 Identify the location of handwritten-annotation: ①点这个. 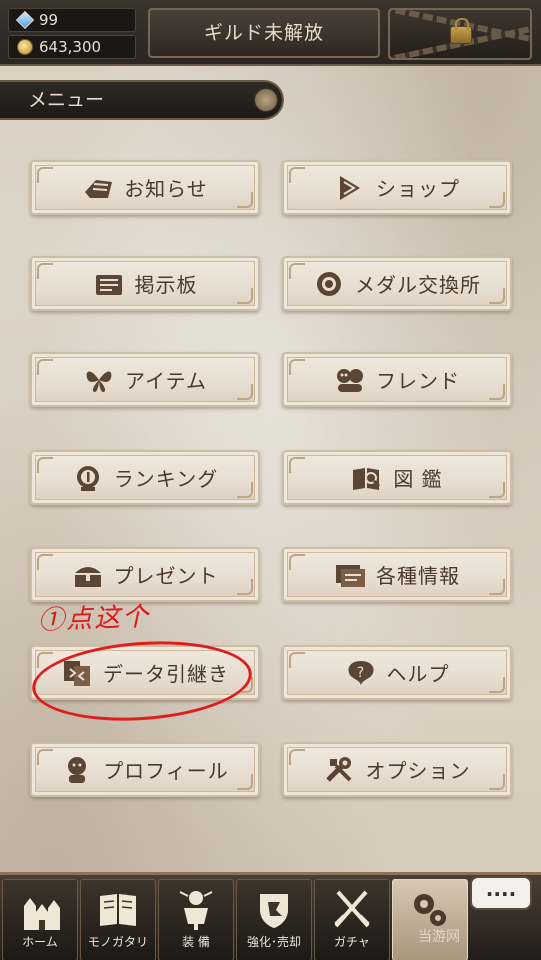
(94, 619).